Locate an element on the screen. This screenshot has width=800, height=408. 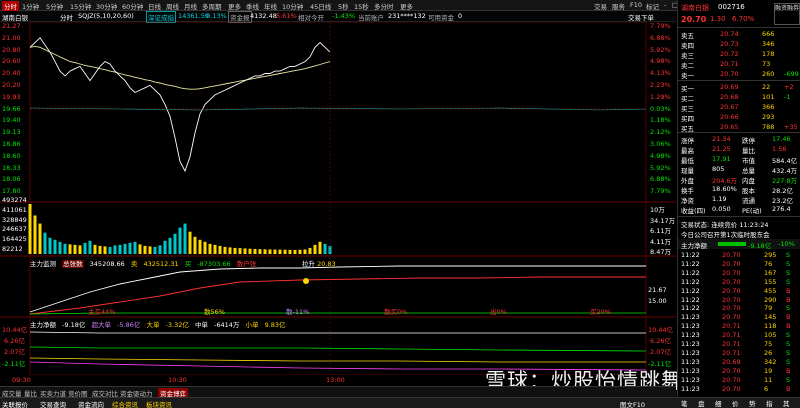
status-trade-query: 交易查询 is located at coordinates (53, 403).